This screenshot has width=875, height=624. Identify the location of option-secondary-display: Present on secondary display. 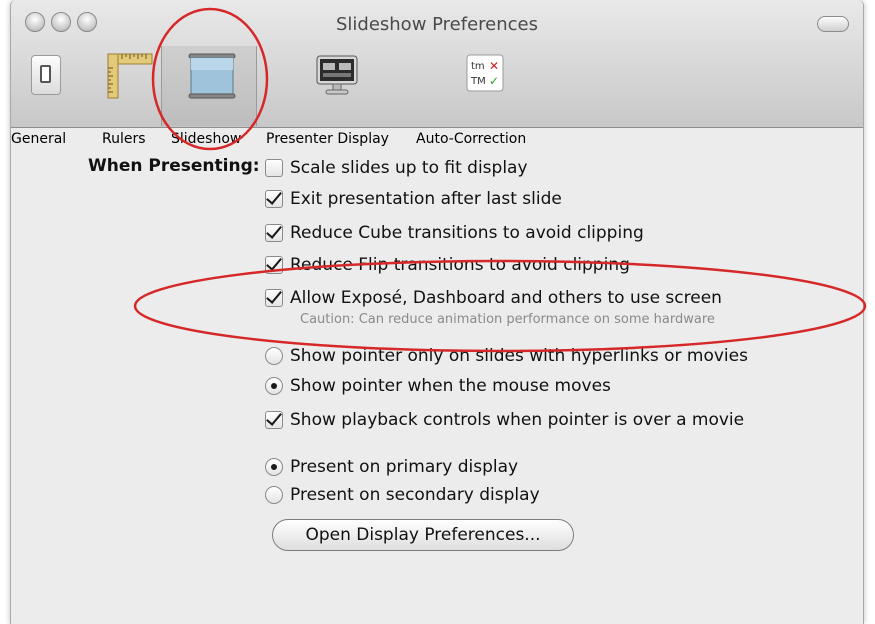
(402, 495).